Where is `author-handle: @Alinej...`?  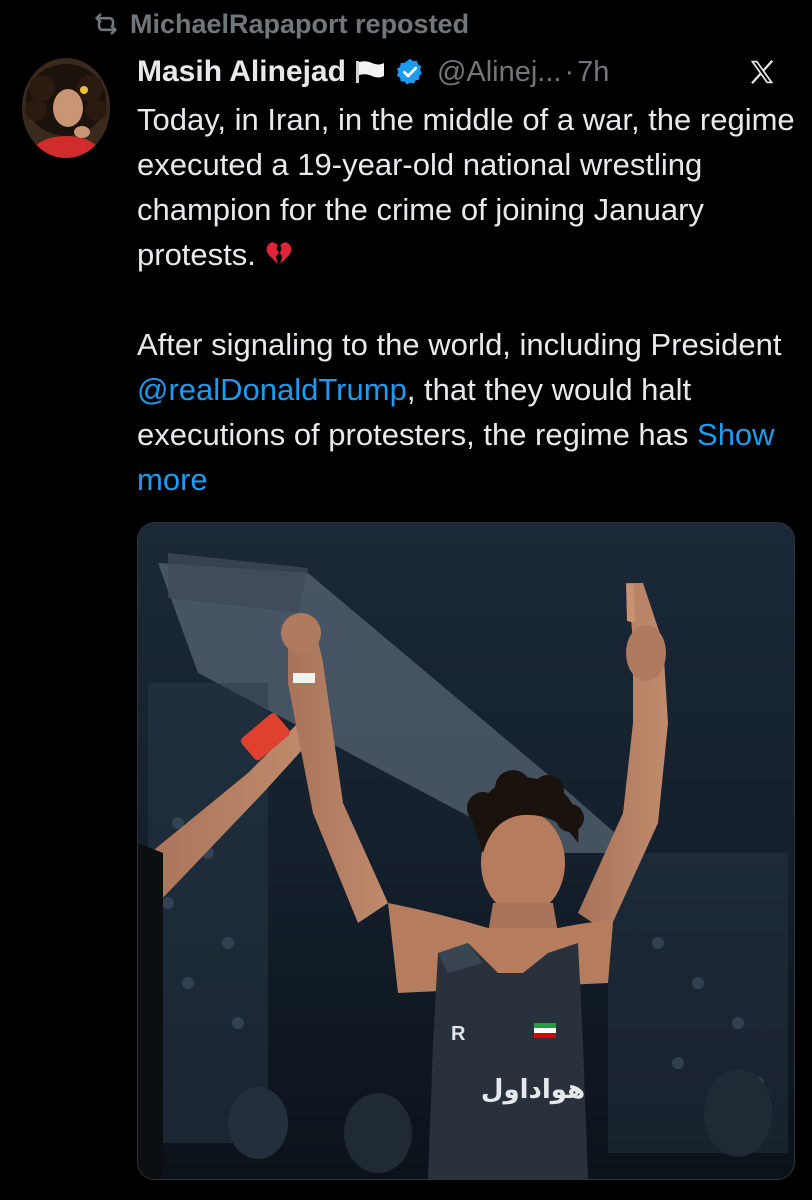 author-handle: @Alinej... is located at coordinates (499, 72).